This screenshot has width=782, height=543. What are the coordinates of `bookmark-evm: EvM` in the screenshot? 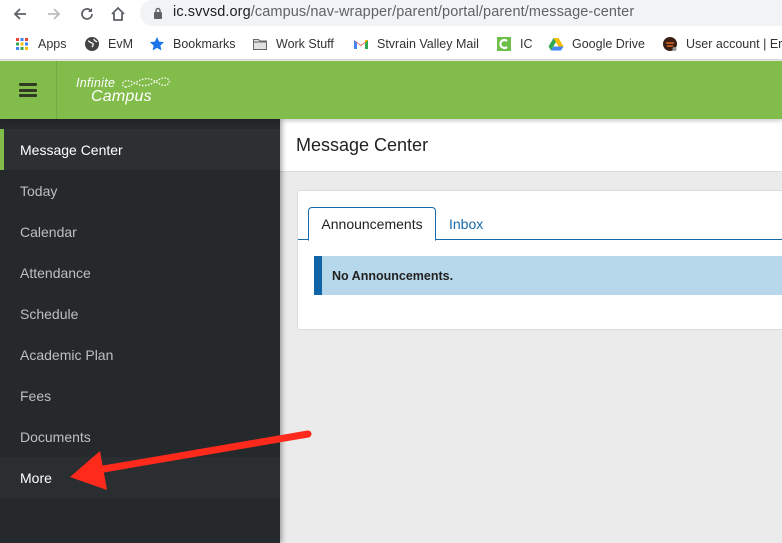 It's located at (108, 44).